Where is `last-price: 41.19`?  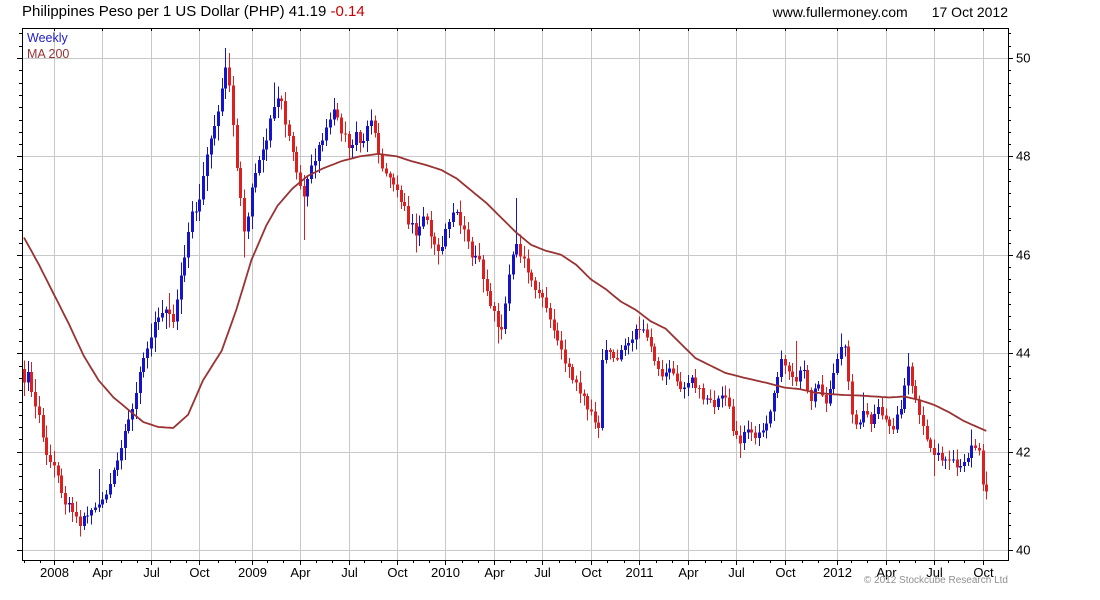
last-price: 41.19 is located at coordinates (307, 11).